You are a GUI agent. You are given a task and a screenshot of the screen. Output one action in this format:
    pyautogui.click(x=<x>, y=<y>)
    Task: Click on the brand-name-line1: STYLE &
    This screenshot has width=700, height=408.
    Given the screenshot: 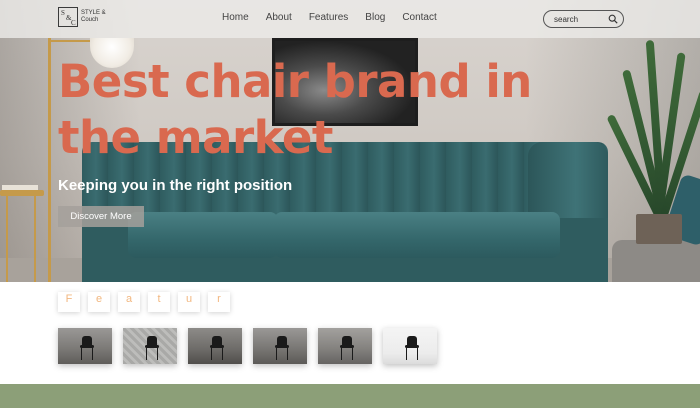 What is the action you would take?
    pyautogui.click(x=93, y=13)
    